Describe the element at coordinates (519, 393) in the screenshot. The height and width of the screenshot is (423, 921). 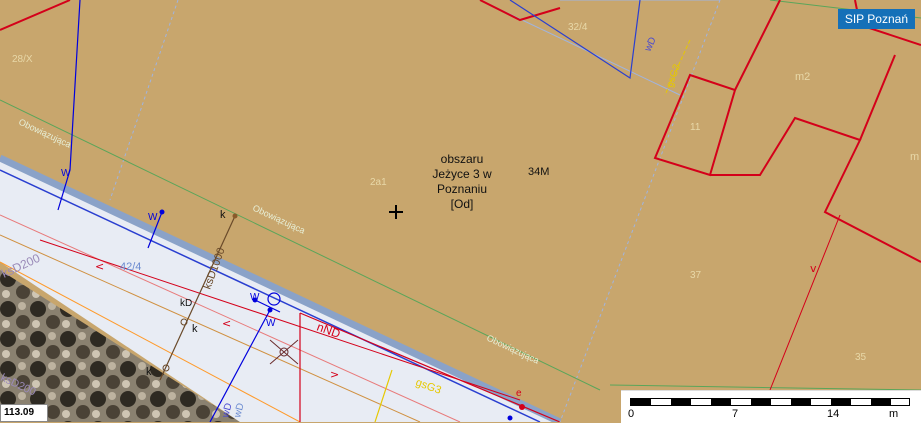
I see `utility-label: e` at that location.